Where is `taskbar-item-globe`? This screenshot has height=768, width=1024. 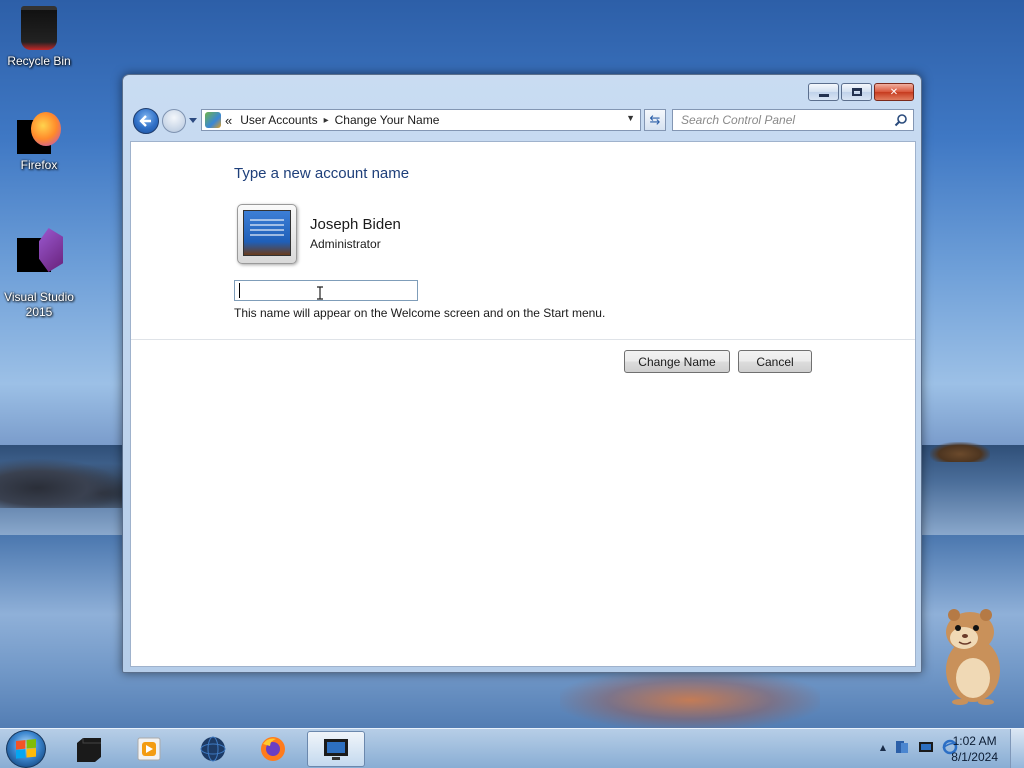
taskbar-item-globe is located at coordinates (213, 749).